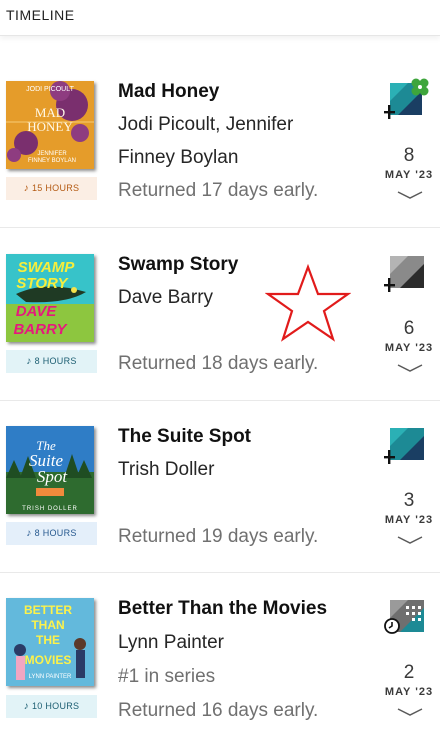  I want to click on timeline-header: TIMELINE, so click(220, 18).